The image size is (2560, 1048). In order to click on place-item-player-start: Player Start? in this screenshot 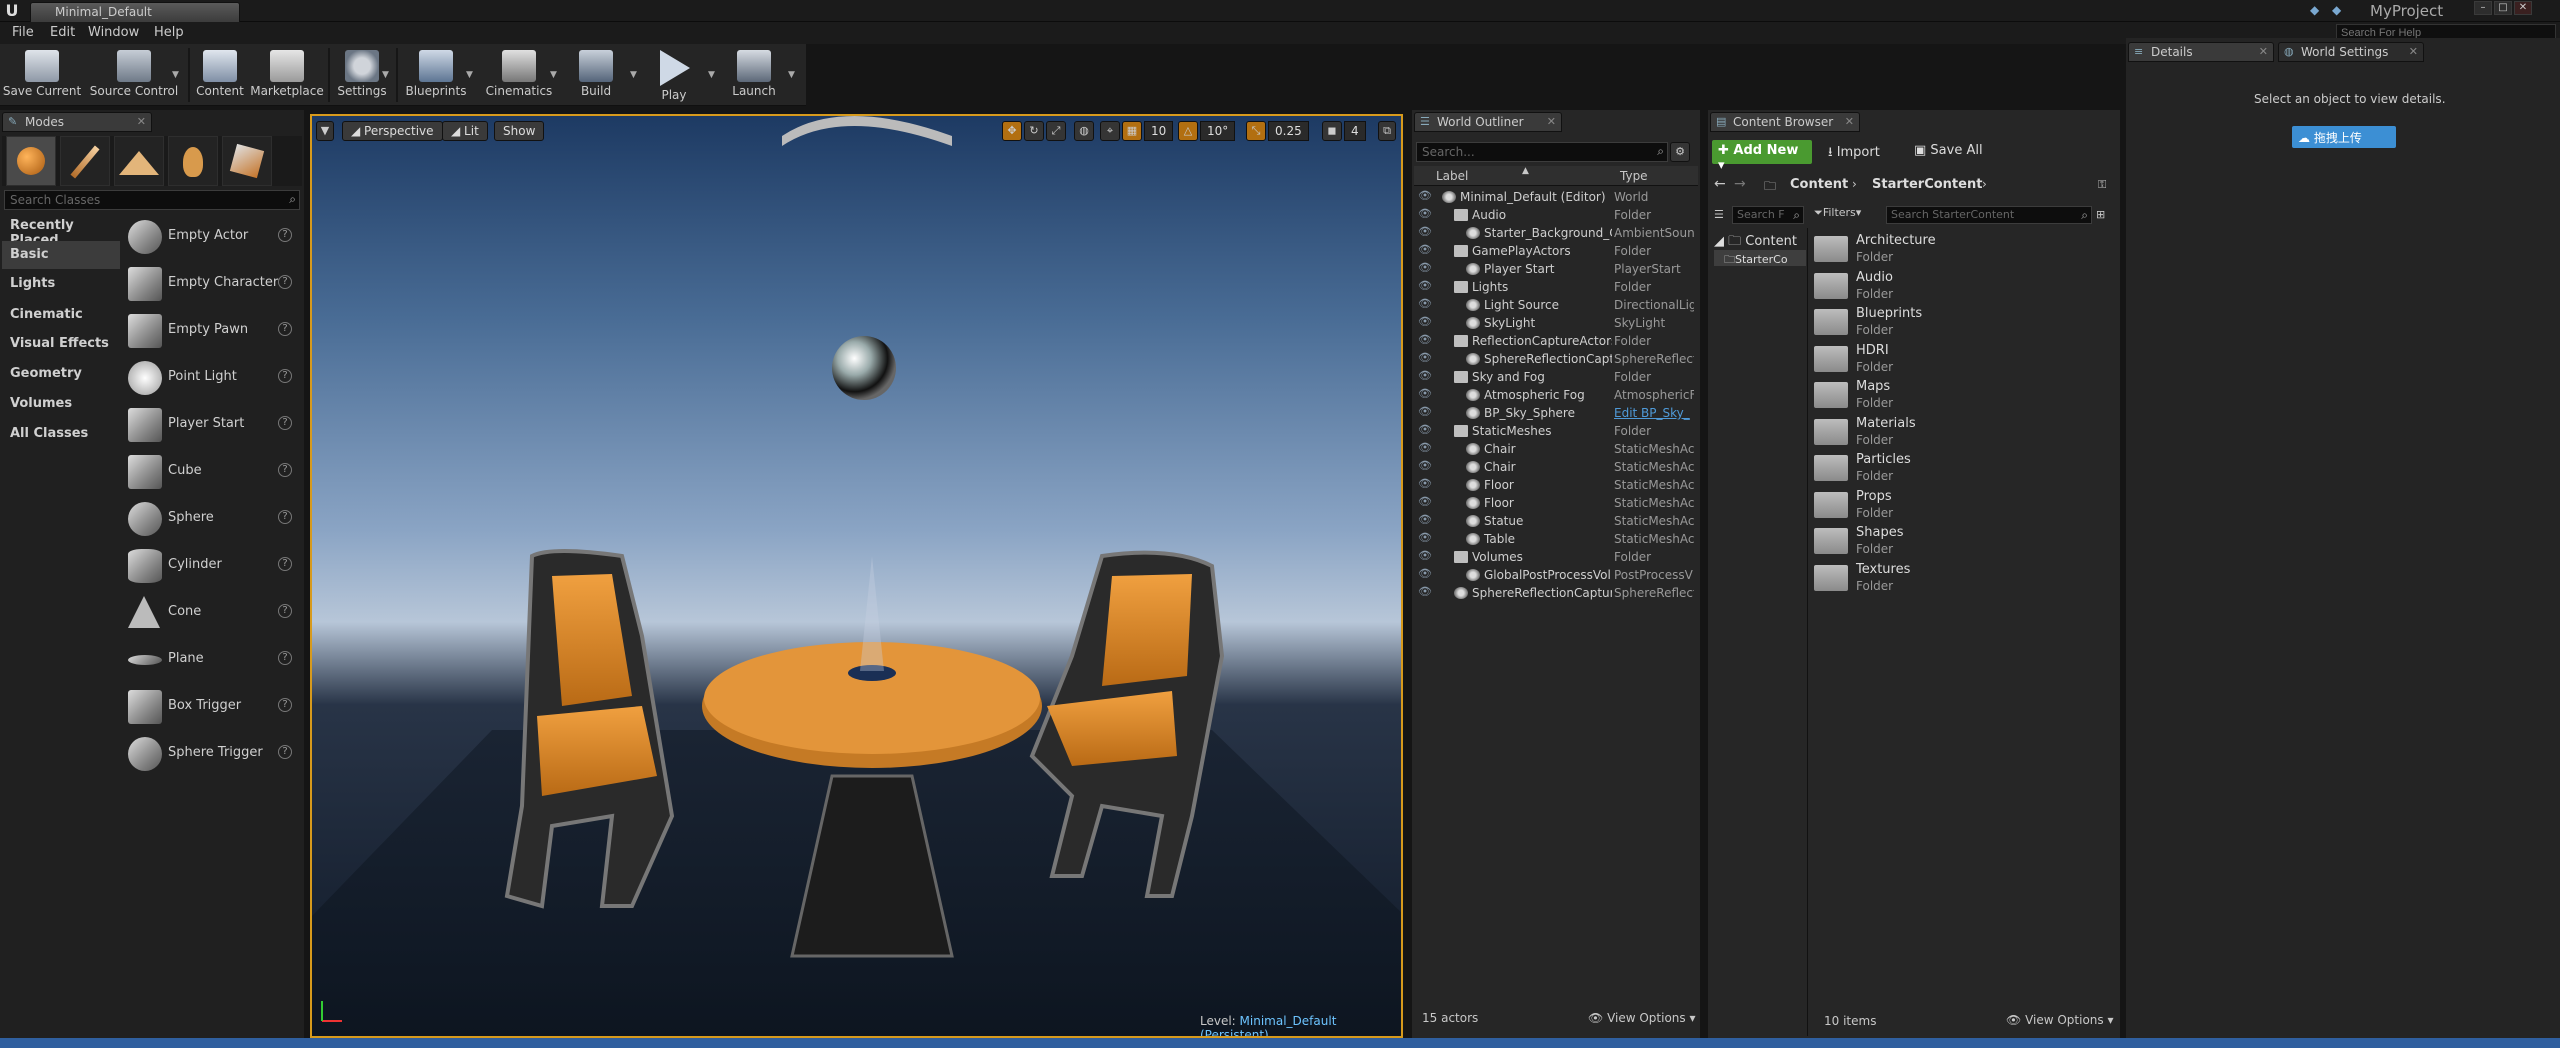, I will do `click(212, 425)`.